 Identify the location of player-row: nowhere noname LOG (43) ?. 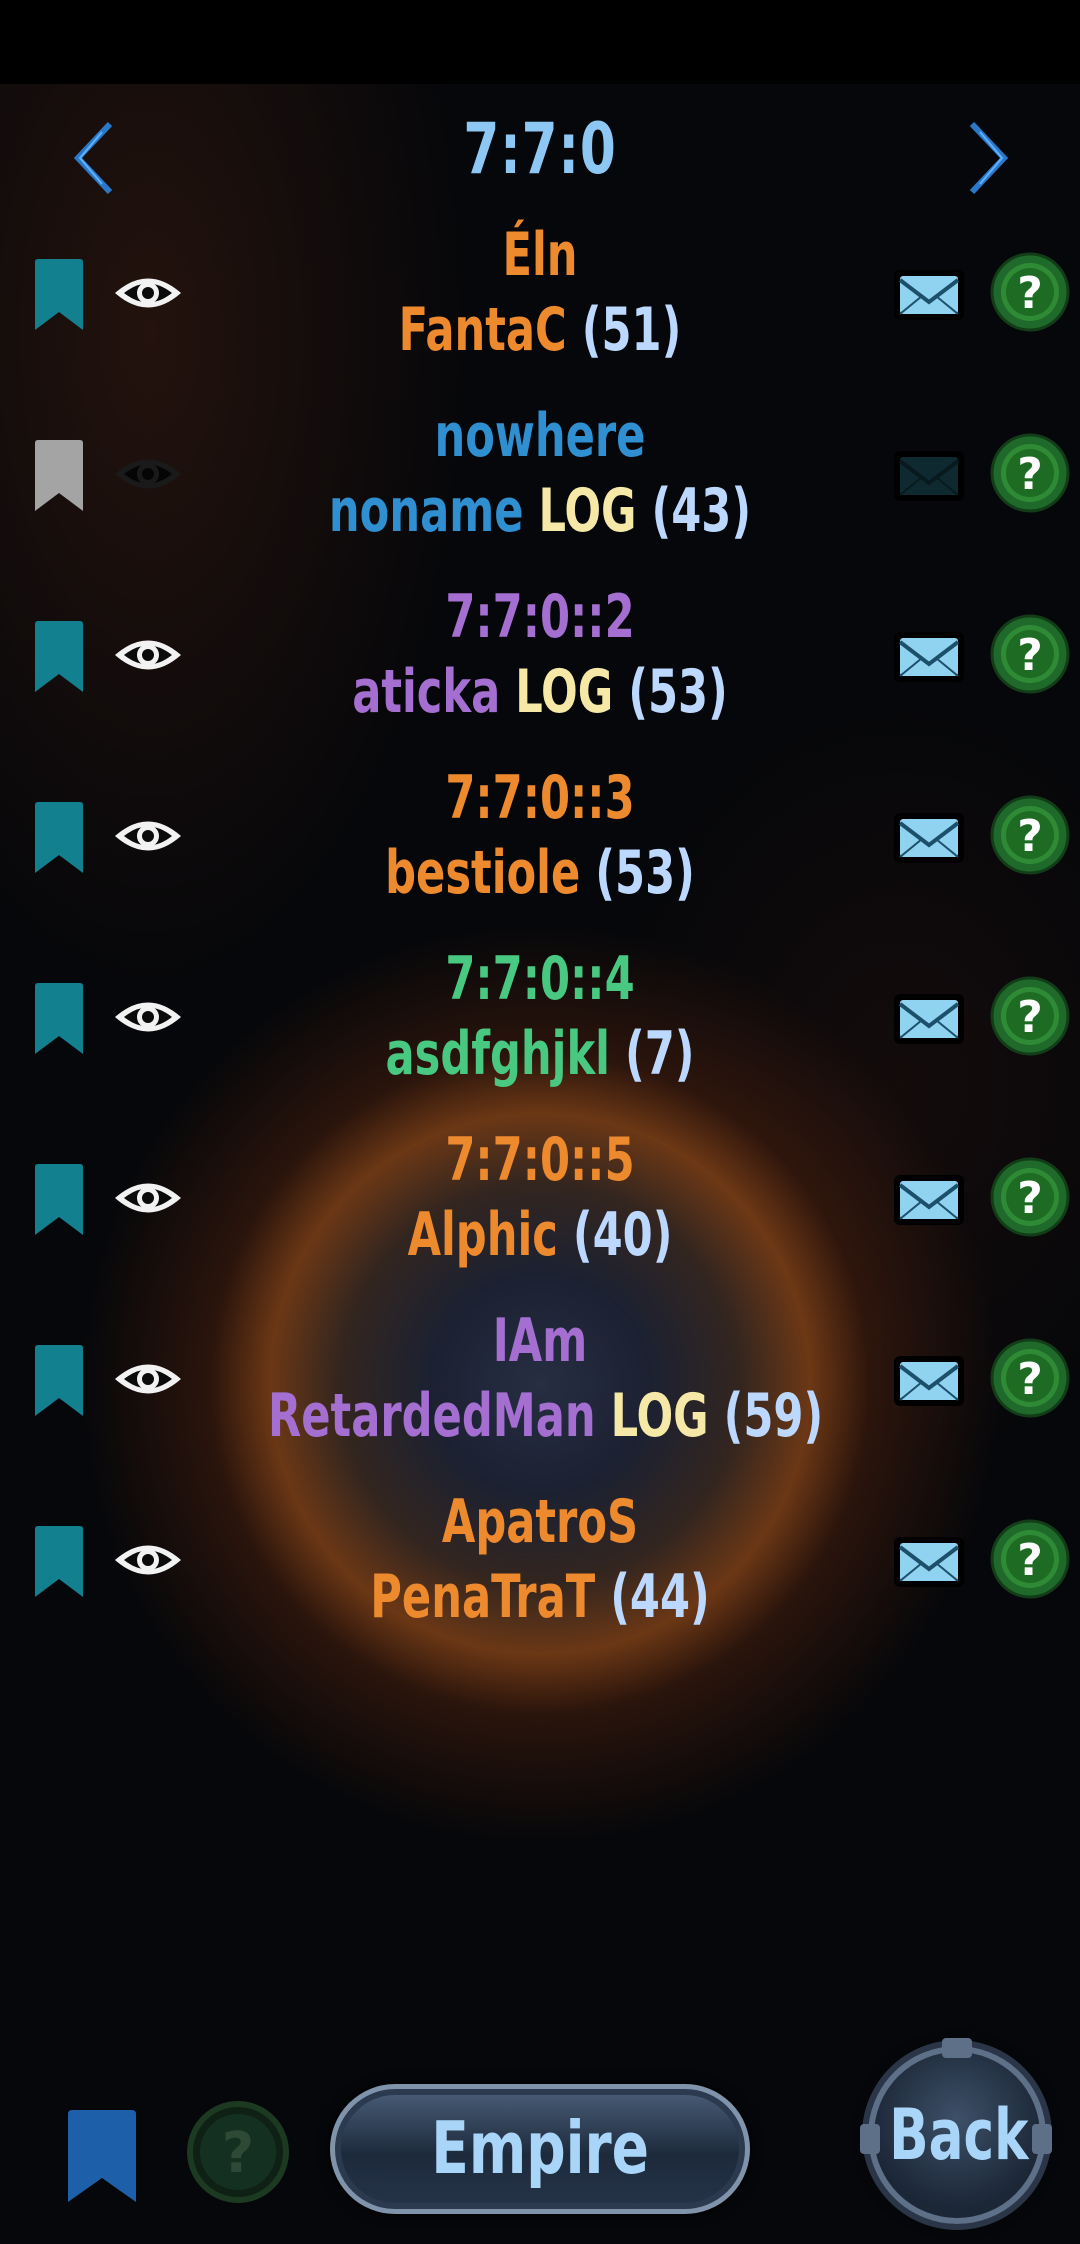
(540, 484).